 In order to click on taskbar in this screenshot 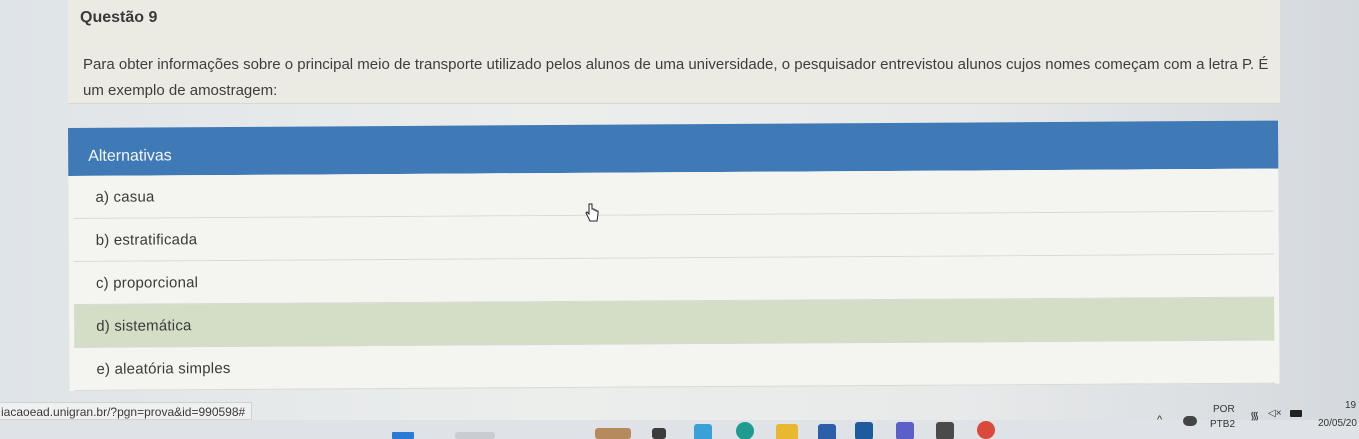, I will do `click(679, 429)`.